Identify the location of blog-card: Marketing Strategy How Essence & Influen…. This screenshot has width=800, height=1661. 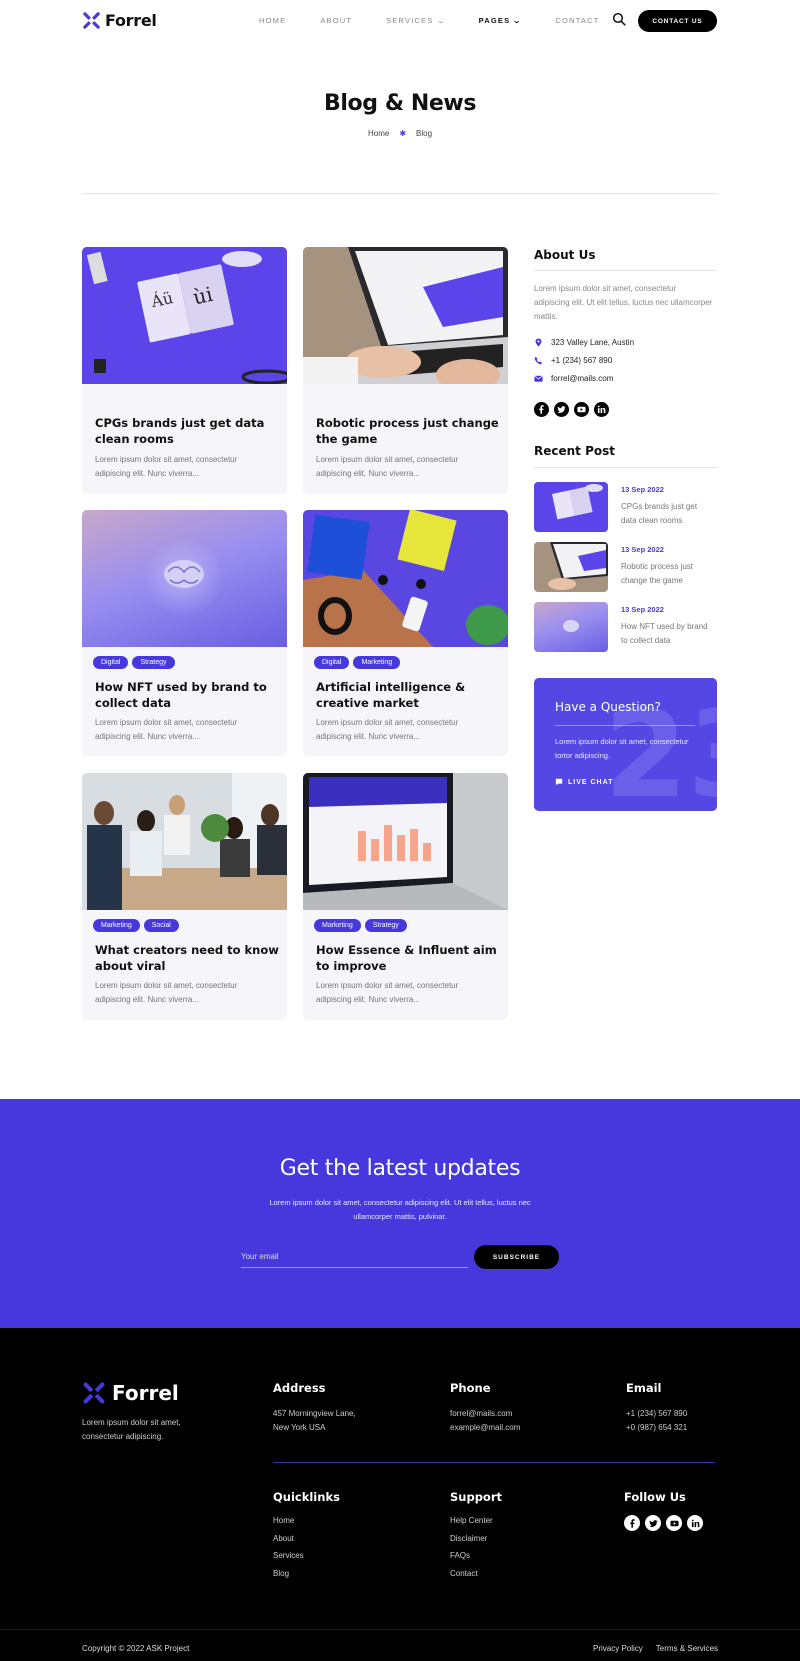
(405, 896).